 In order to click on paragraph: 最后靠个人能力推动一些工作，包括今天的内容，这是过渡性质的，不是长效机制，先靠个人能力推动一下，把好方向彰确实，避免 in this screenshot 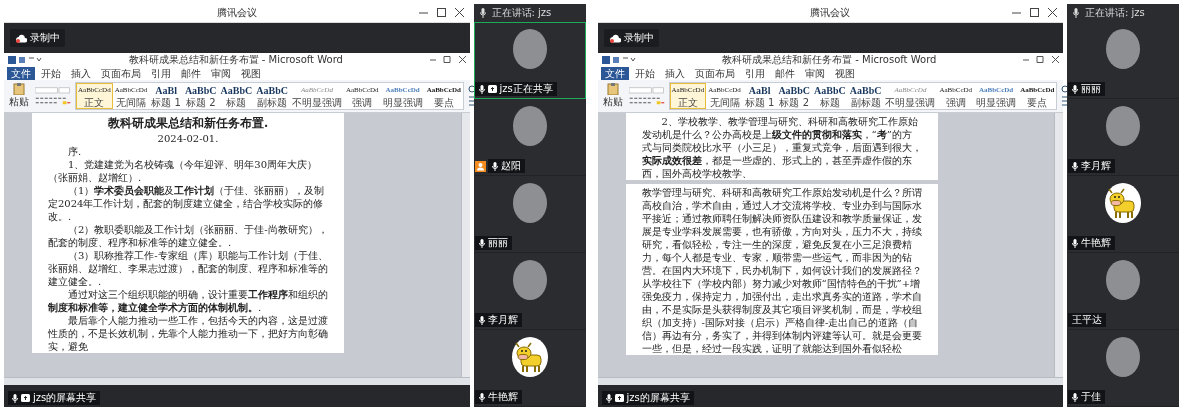, I will do `click(188, 333)`.